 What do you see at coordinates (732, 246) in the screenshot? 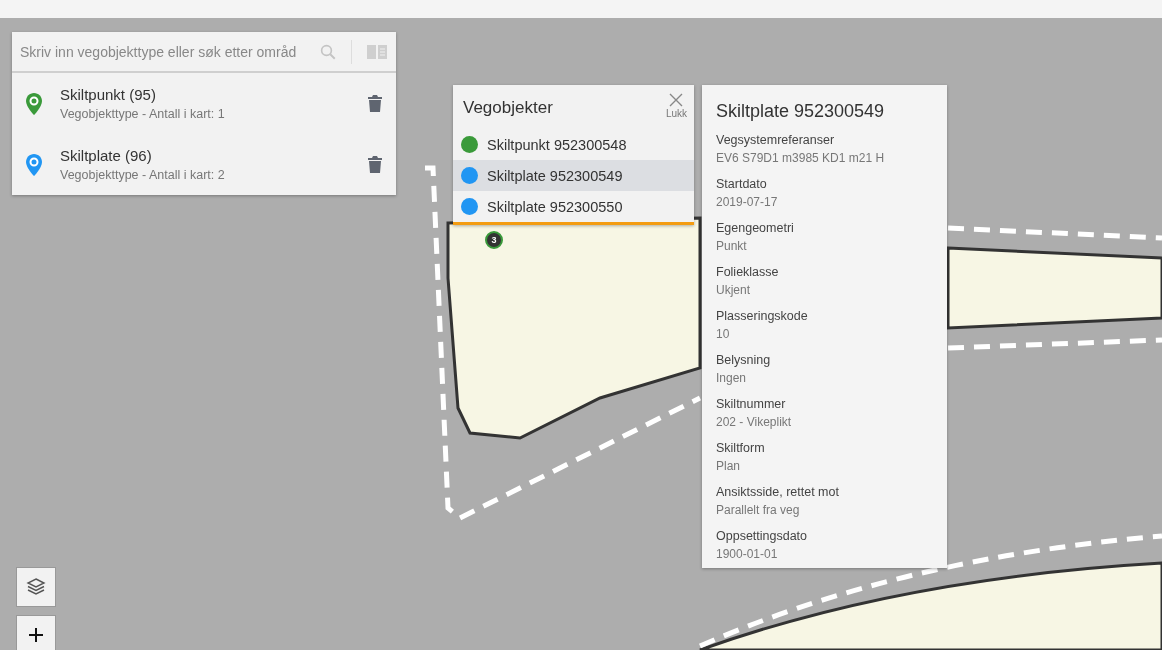
I see `field-value: Punkt` at bounding box center [732, 246].